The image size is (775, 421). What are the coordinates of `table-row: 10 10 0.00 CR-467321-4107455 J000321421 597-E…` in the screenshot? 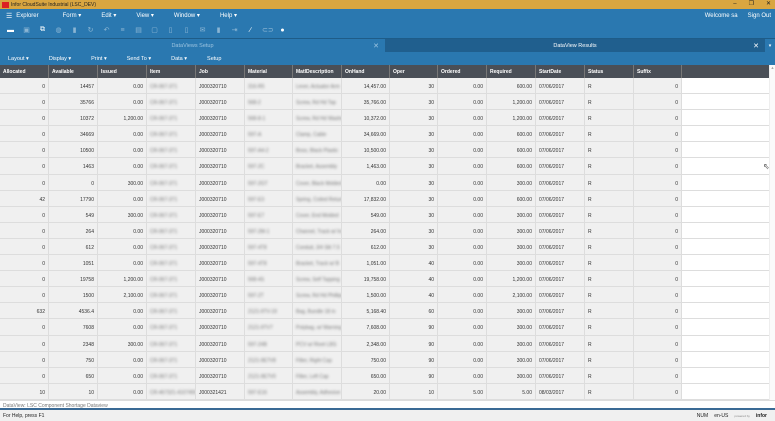 It's located at (387, 391).